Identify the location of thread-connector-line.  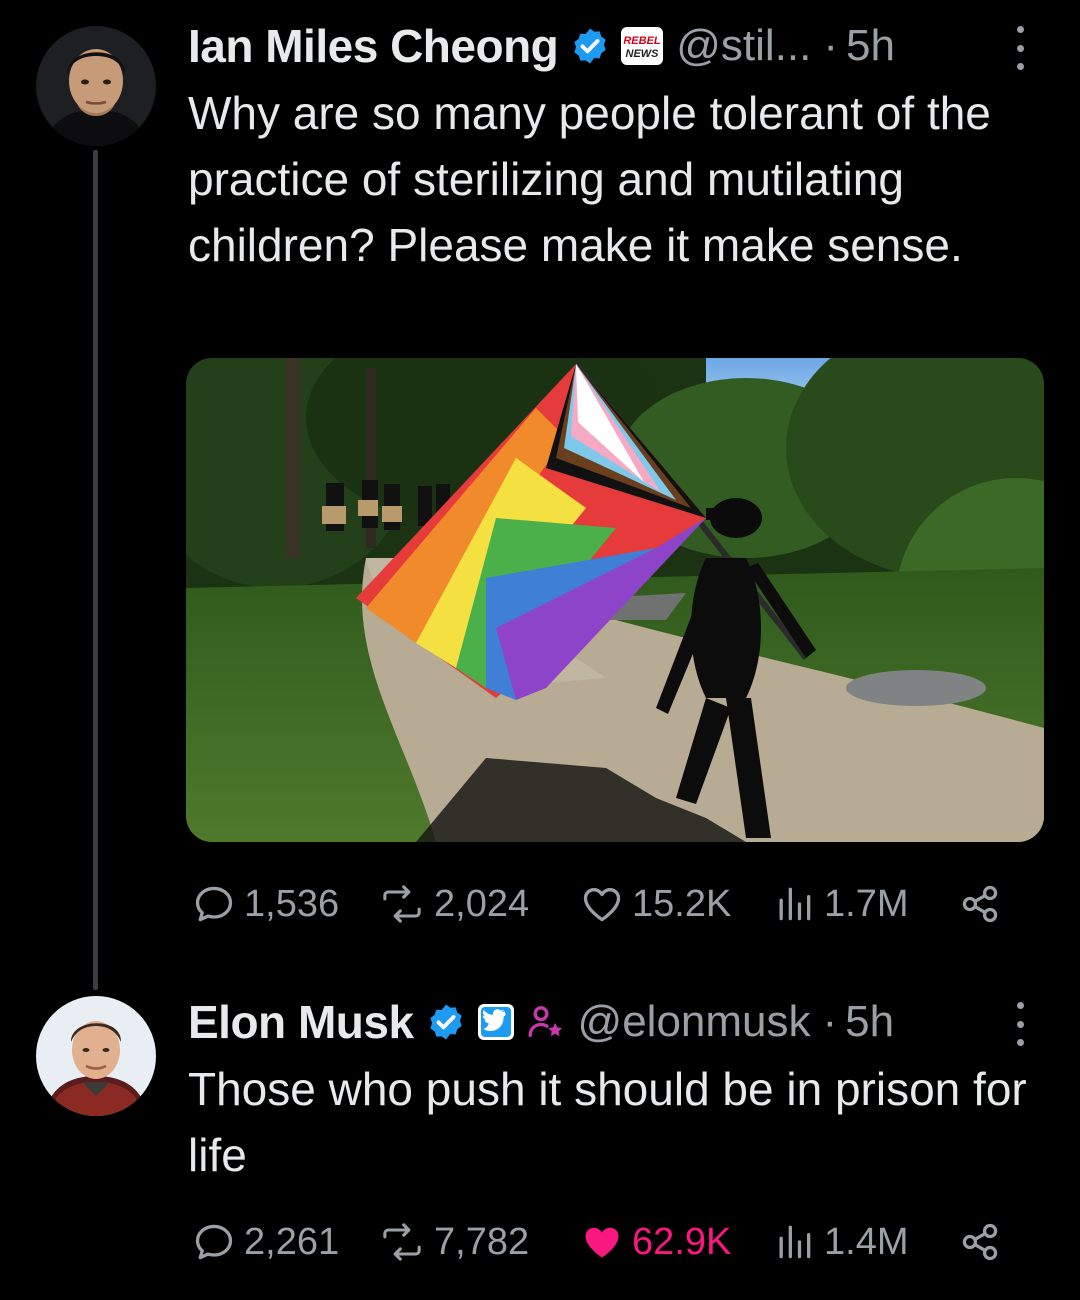
(95, 570).